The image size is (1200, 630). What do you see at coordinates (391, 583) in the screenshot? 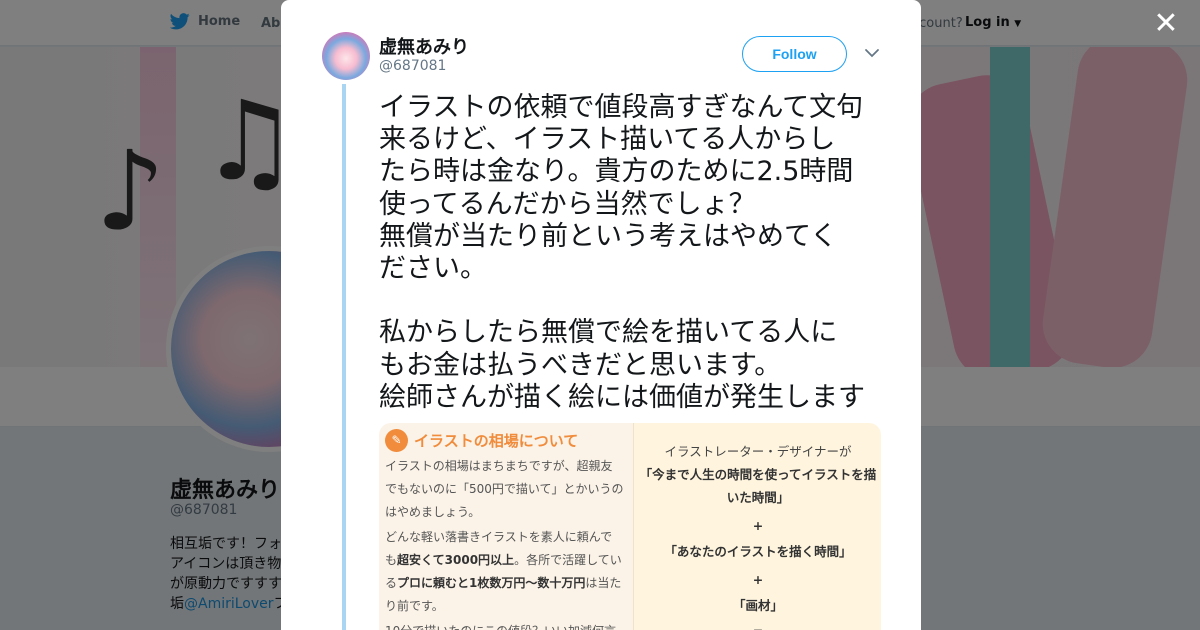
I see `media-text: る` at bounding box center [391, 583].